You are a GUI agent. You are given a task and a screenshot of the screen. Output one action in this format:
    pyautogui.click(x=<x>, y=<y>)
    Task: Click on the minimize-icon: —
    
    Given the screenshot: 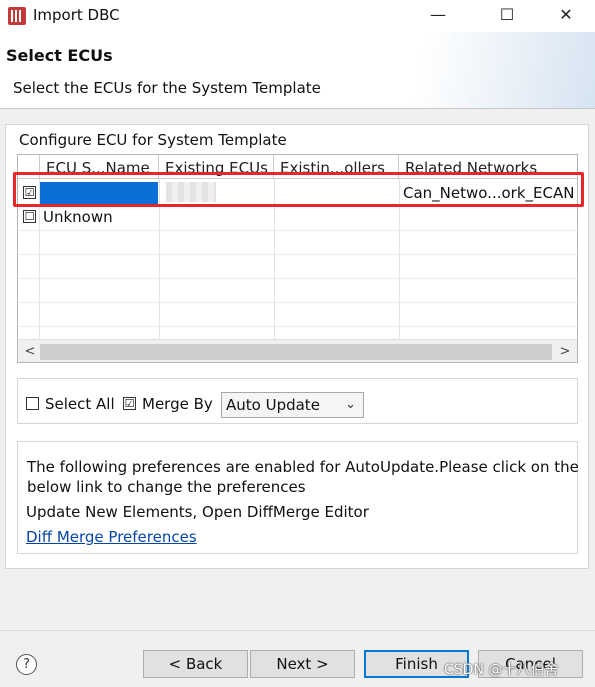 What is the action you would take?
    pyautogui.click(x=438, y=16)
    